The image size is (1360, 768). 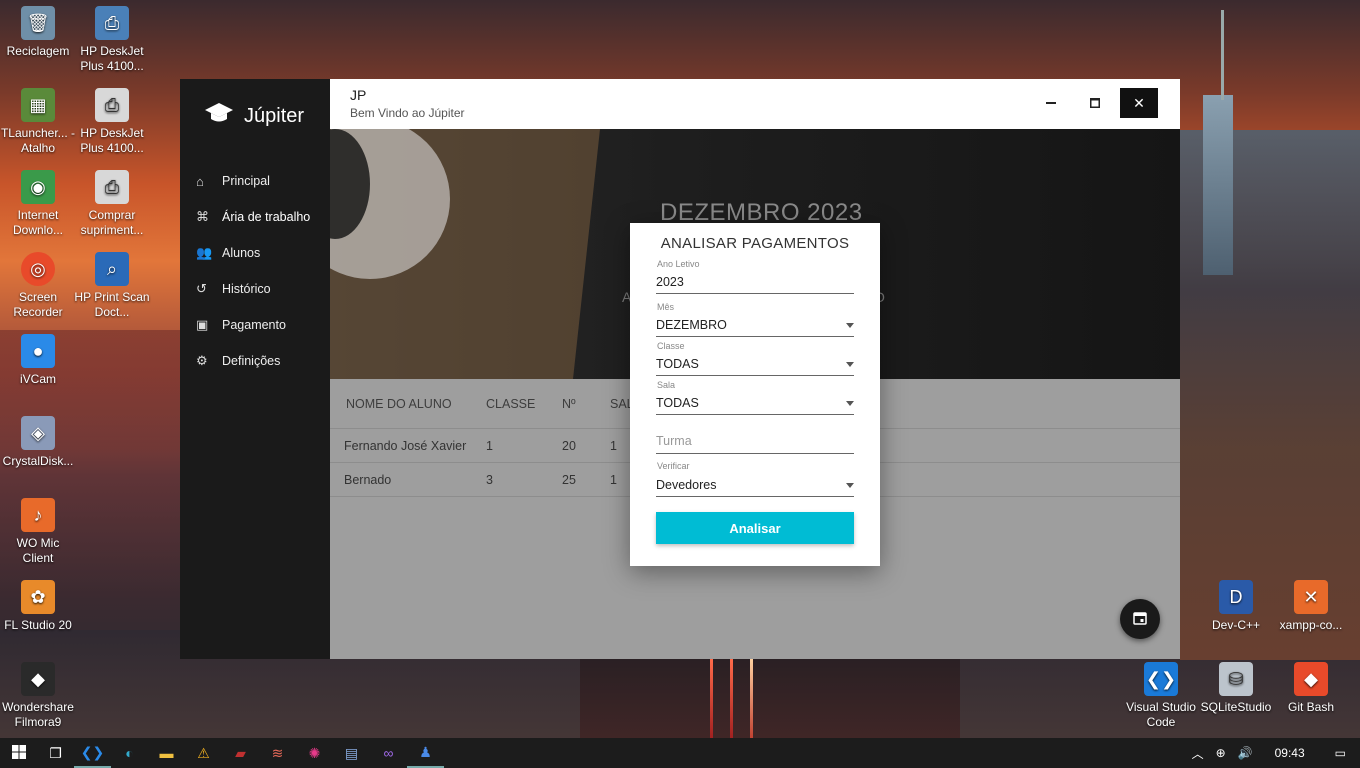 What do you see at coordinates (670, 282) in the screenshot?
I see `ano-letivo-value: 2023` at bounding box center [670, 282].